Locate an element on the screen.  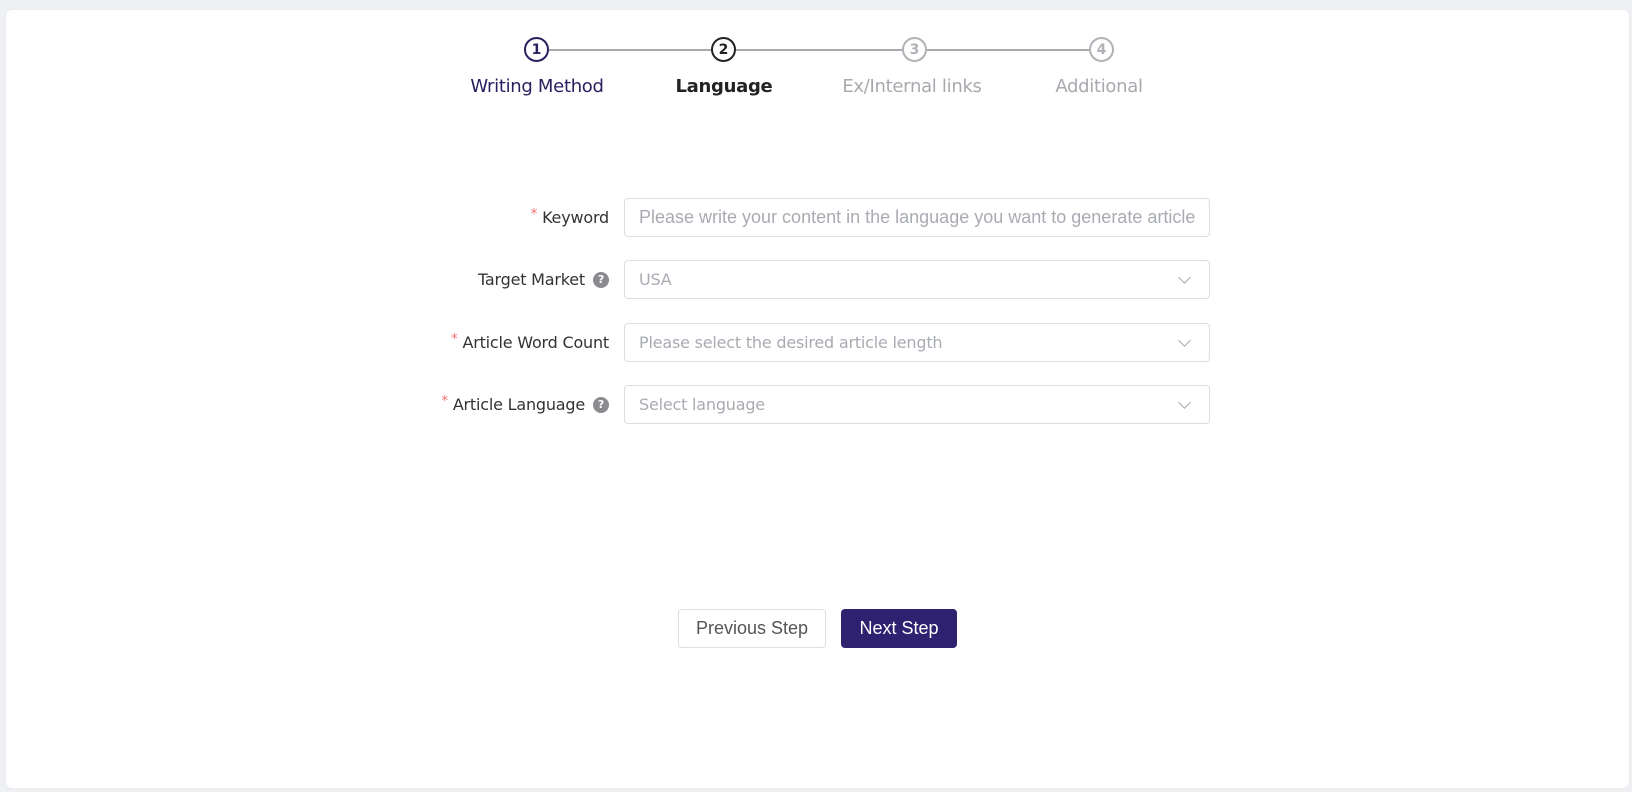
article-language-label: * Article Language ? is located at coordinates (525, 404).